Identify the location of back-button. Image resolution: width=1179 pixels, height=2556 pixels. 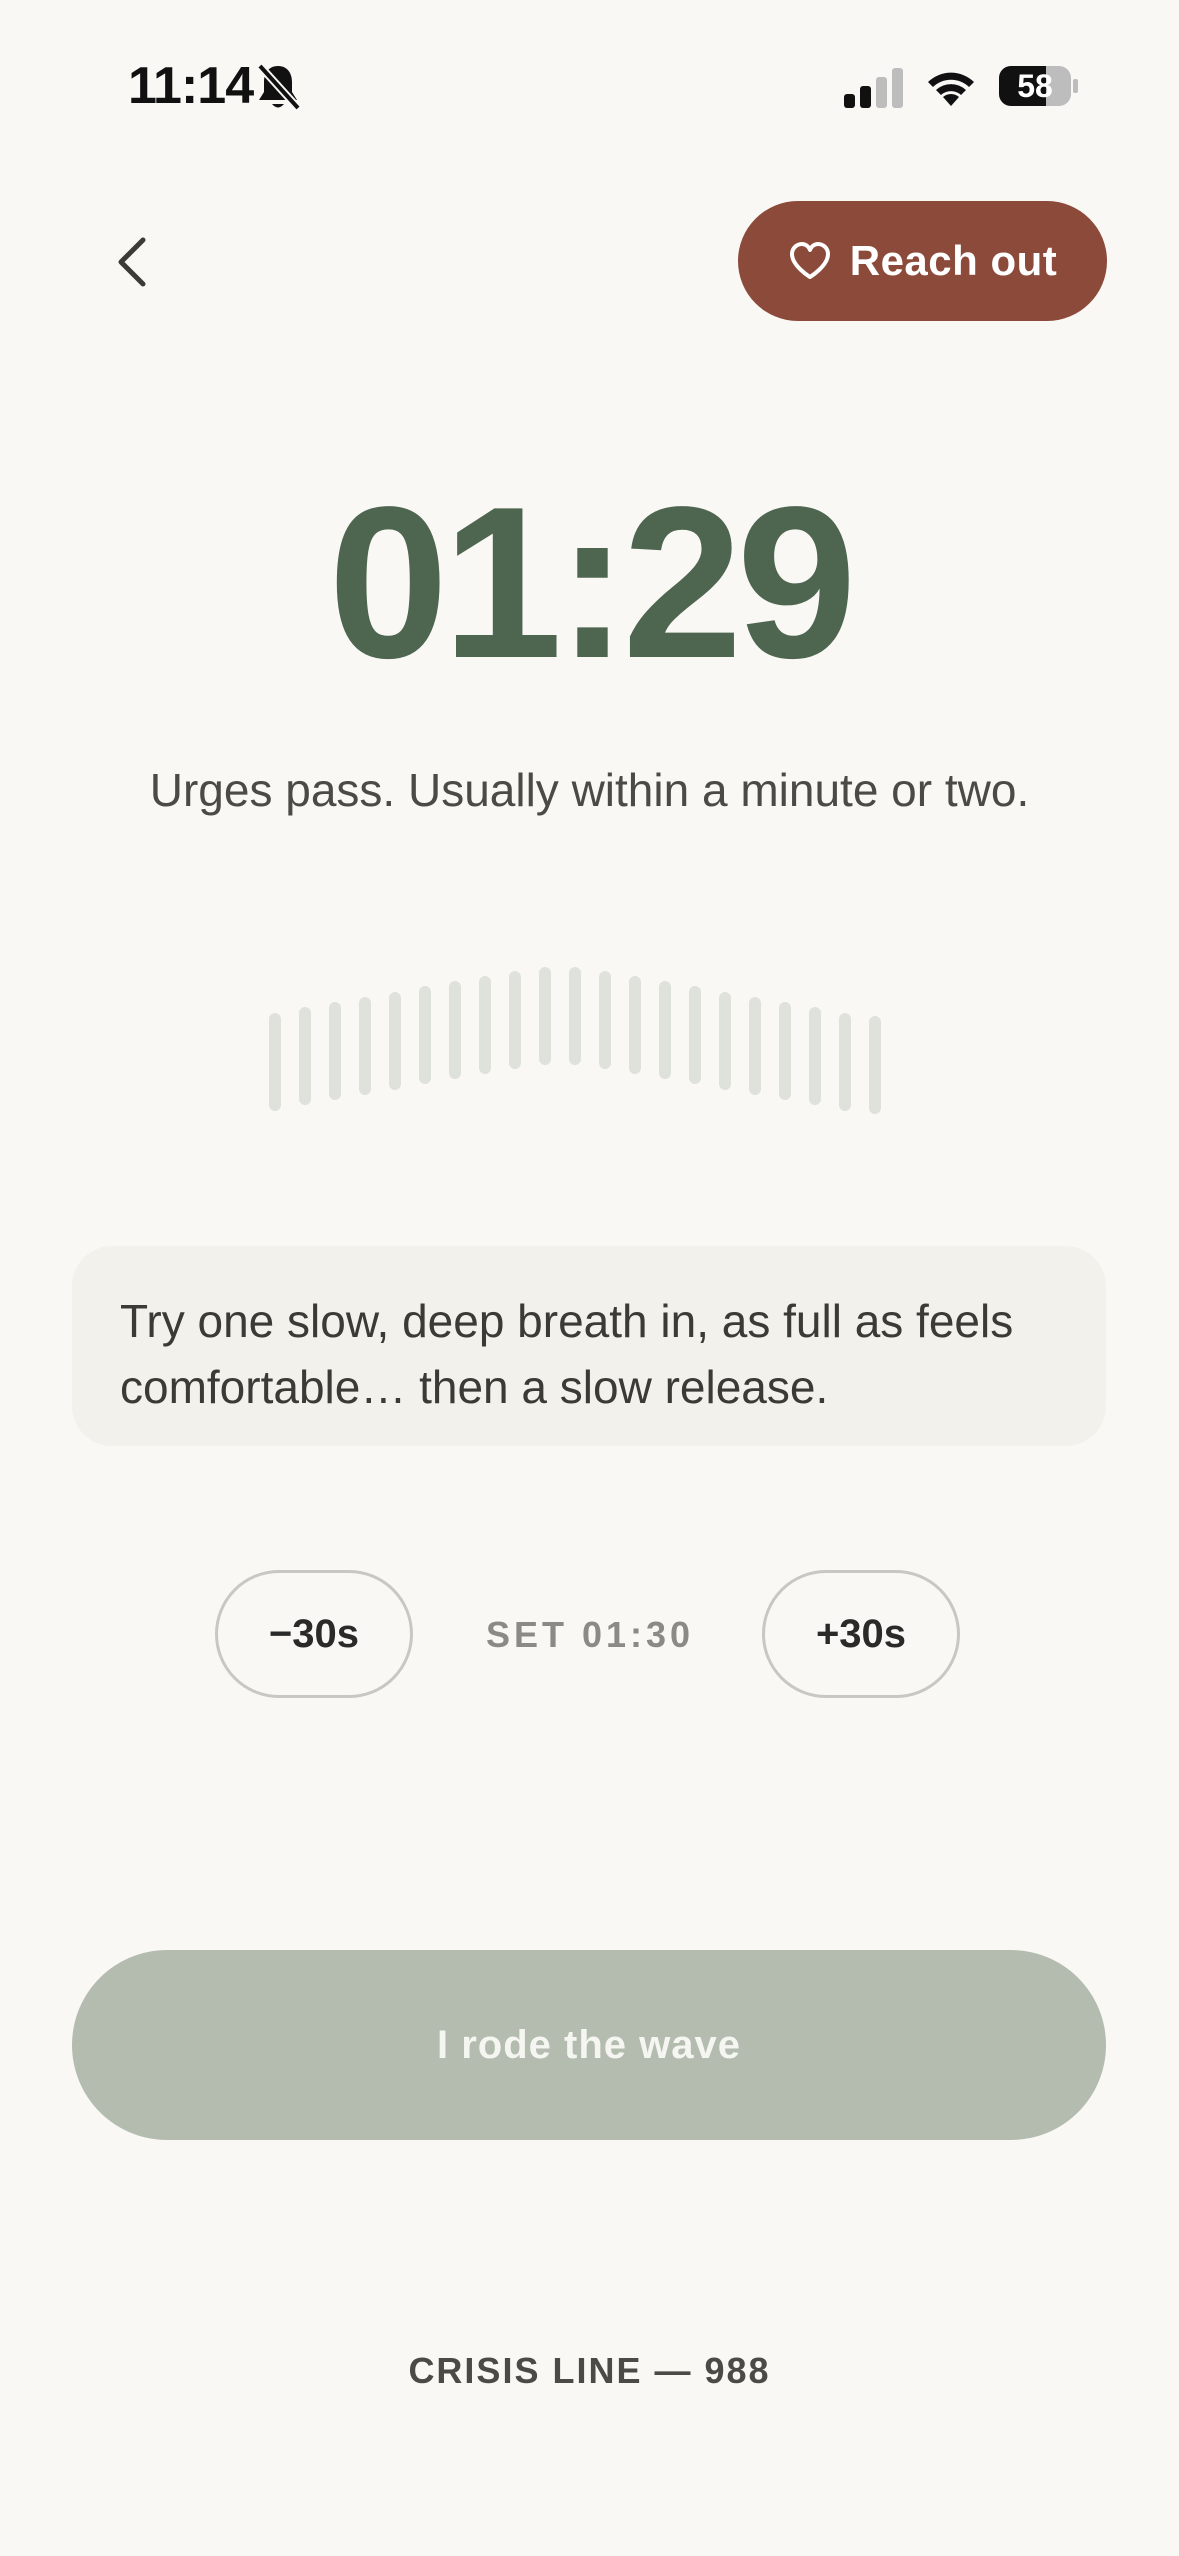
(132, 262).